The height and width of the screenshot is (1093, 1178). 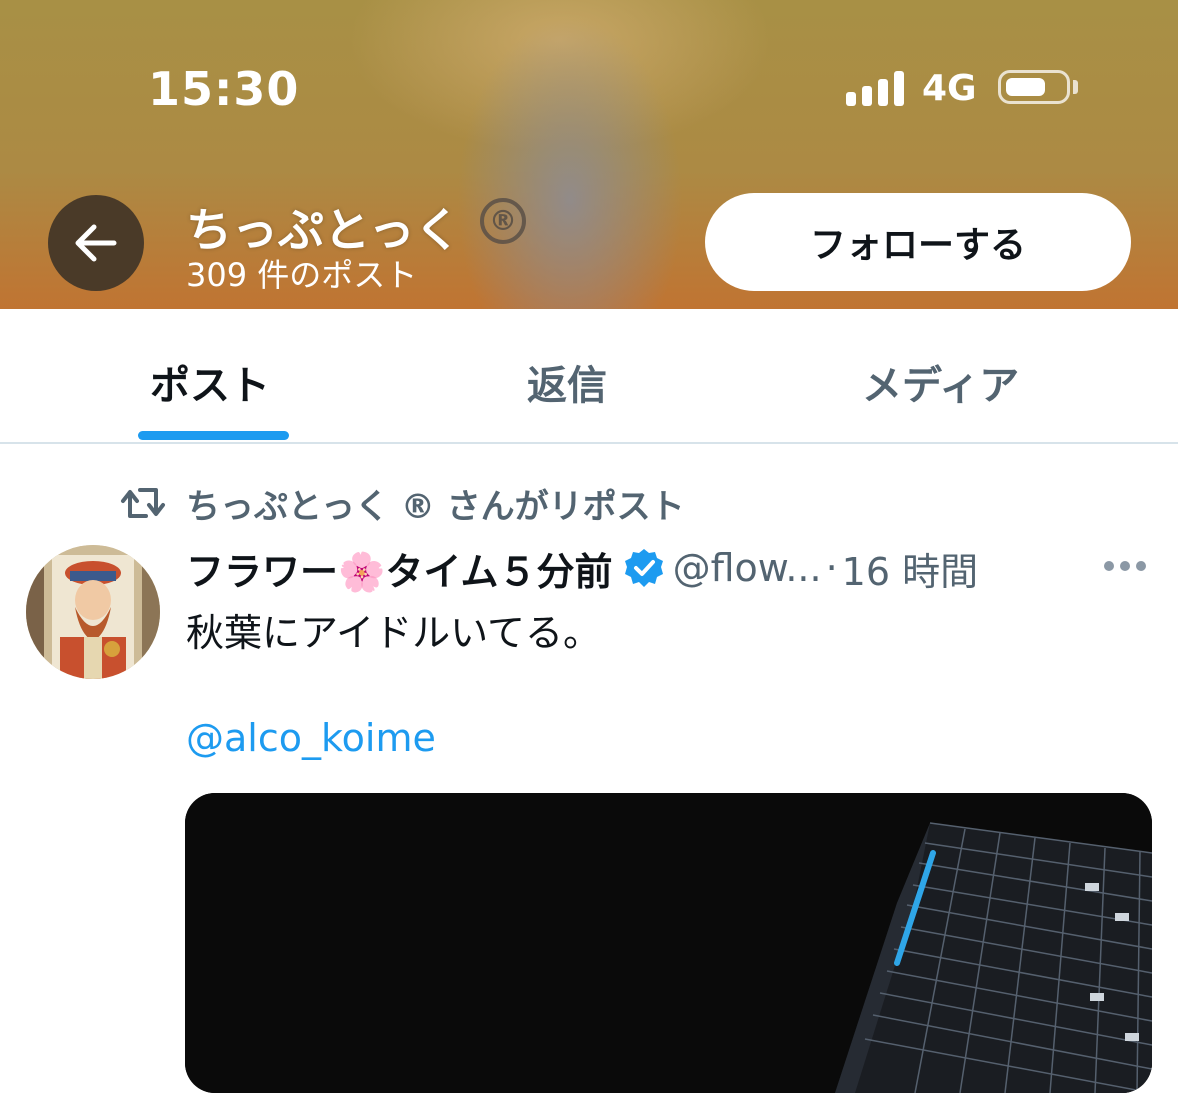 What do you see at coordinates (311, 738) in the screenshot?
I see `mention-link: @alco_koime` at bounding box center [311, 738].